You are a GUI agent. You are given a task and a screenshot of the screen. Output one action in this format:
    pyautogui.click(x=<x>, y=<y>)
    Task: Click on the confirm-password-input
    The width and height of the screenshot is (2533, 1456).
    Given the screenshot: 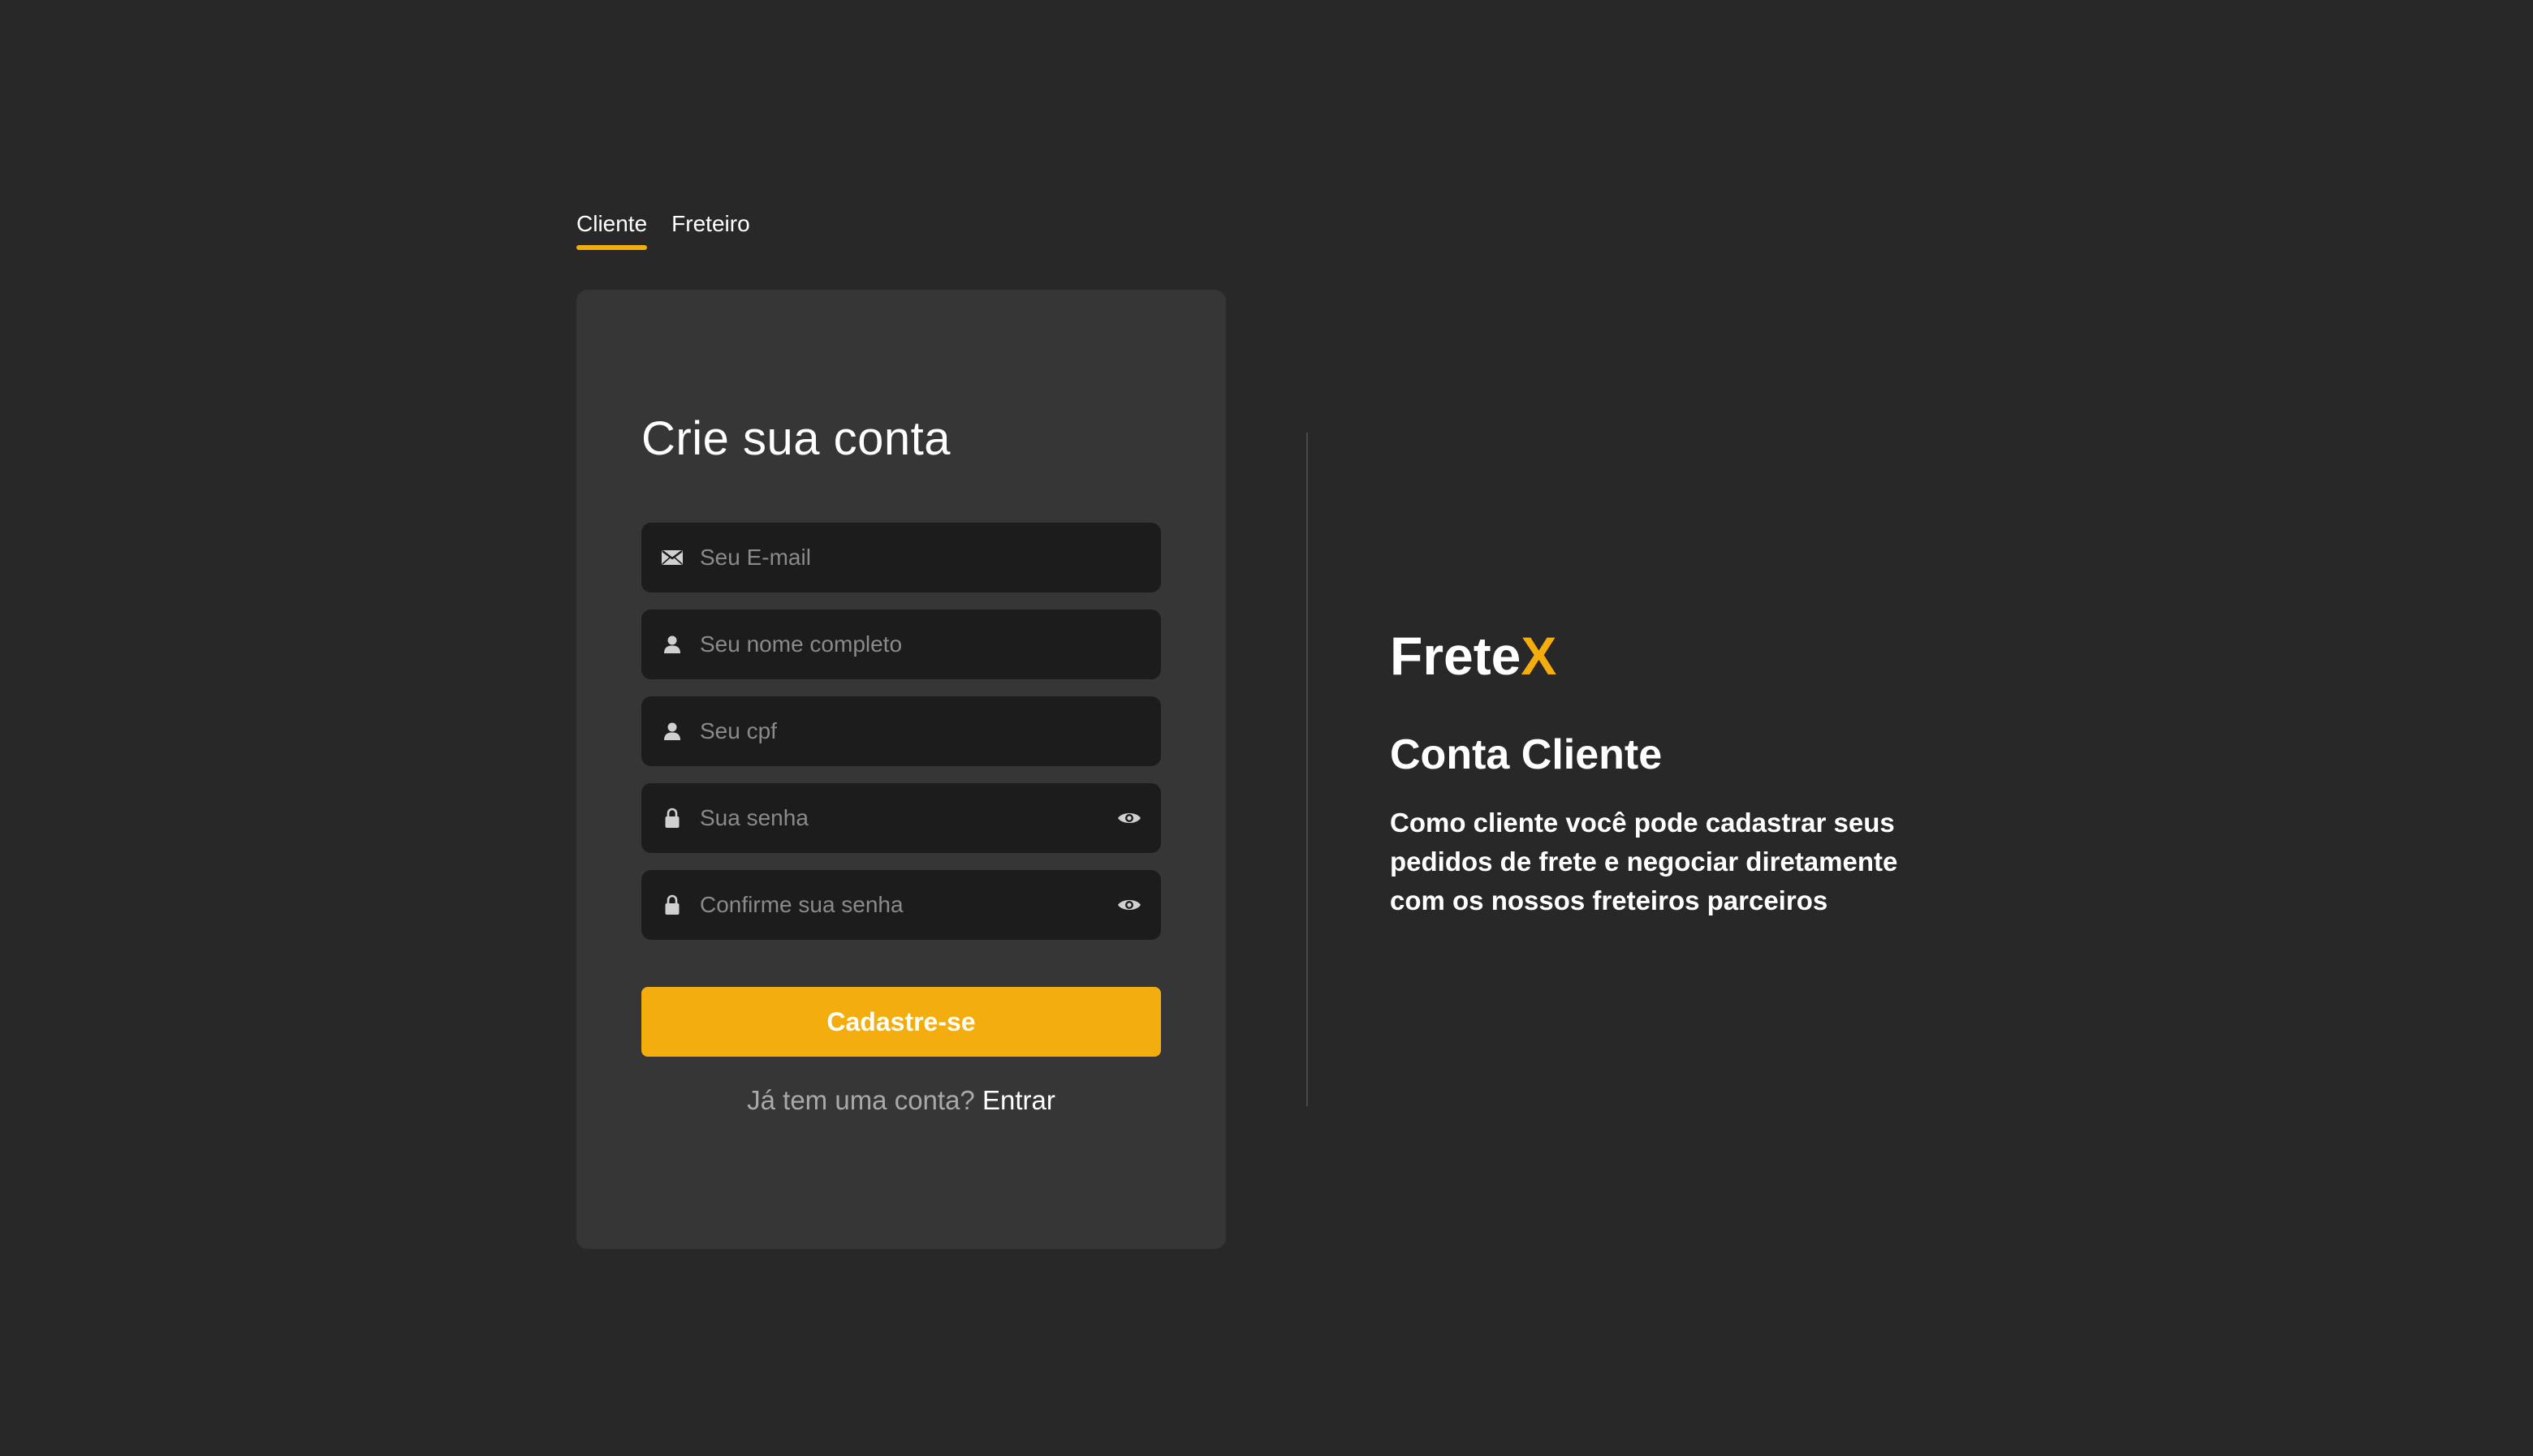 What is the action you would take?
    pyautogui.click(x=907, y=905)
    